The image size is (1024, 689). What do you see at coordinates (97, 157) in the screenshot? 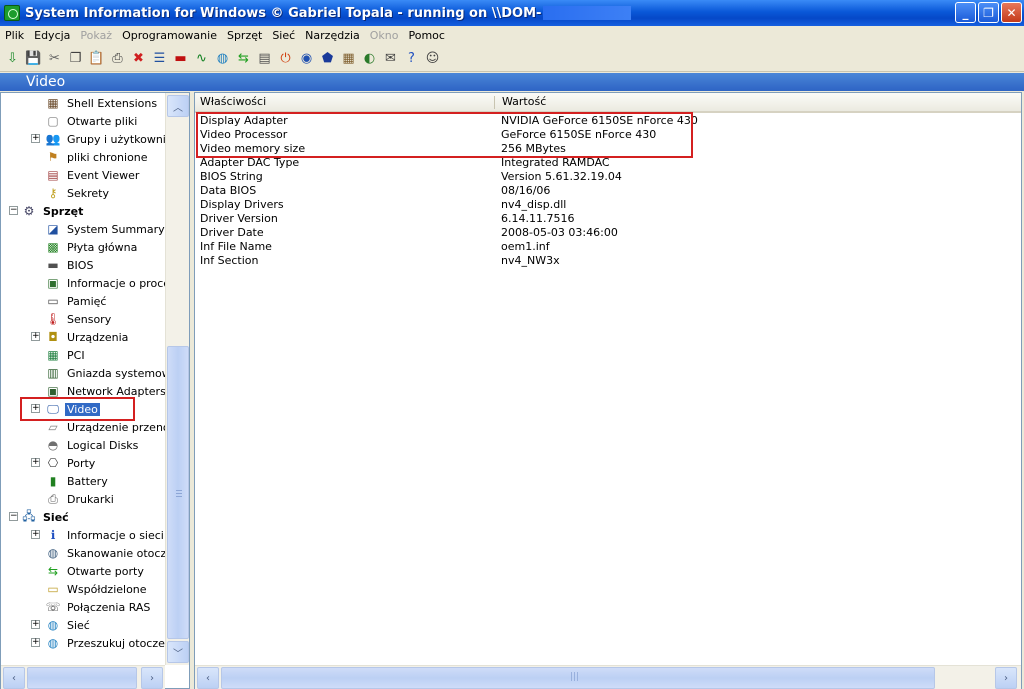
I see `tree-item-pliki-chronione: ⚑ pliki chronione` at bounding box center [97, 157].